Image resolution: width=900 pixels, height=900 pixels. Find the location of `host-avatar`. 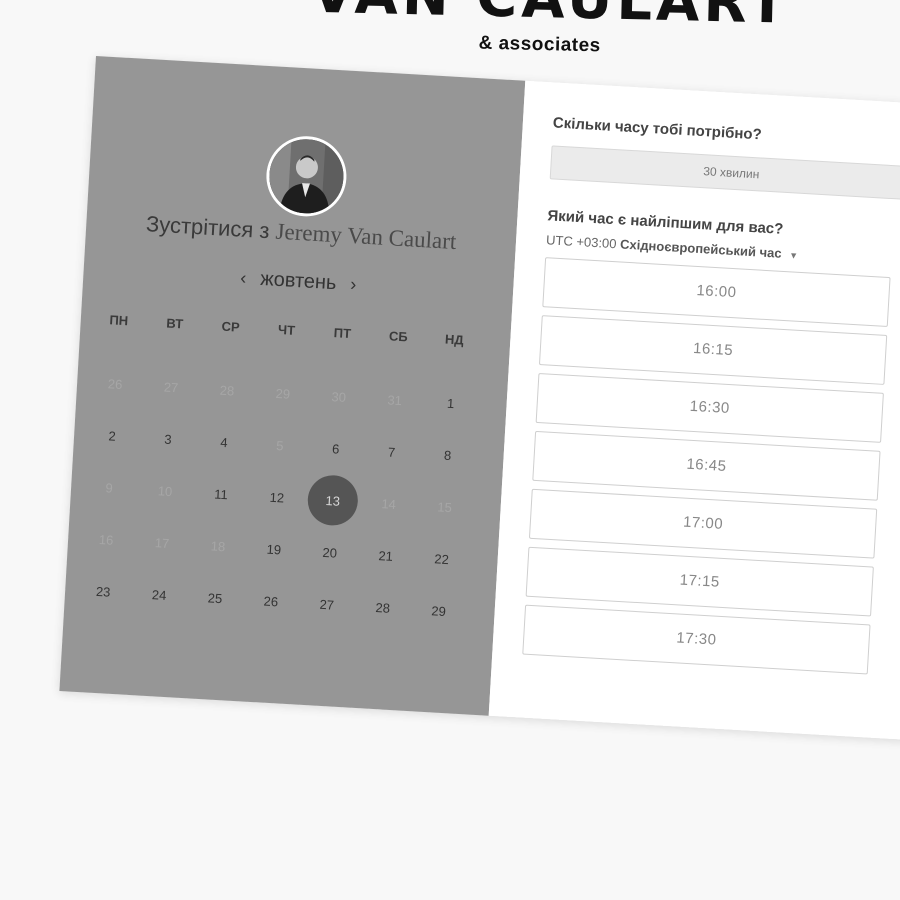

host-avatar is located at coordinates (306, 176).